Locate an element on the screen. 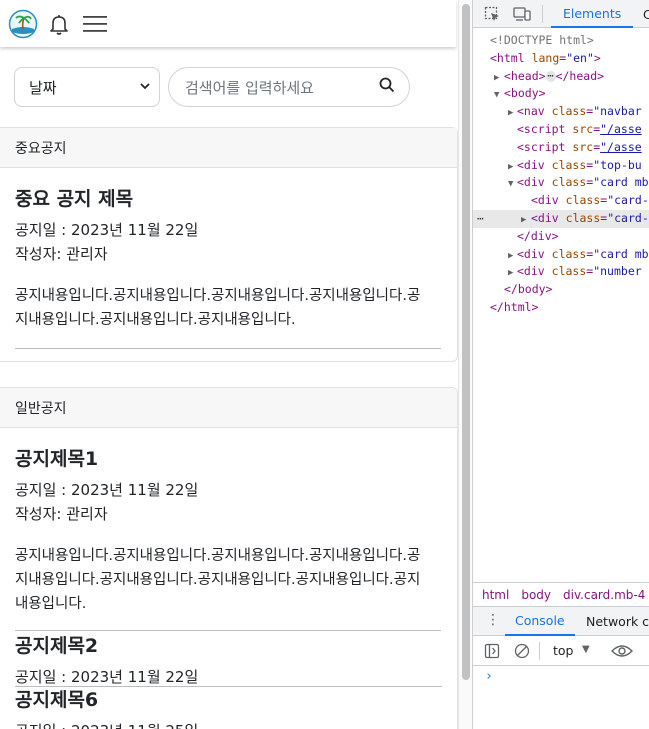 The width and height of the screenshot is (649, 729). breadcrumb: html body div.card.mb-4 is located at coordinates (561, 594).